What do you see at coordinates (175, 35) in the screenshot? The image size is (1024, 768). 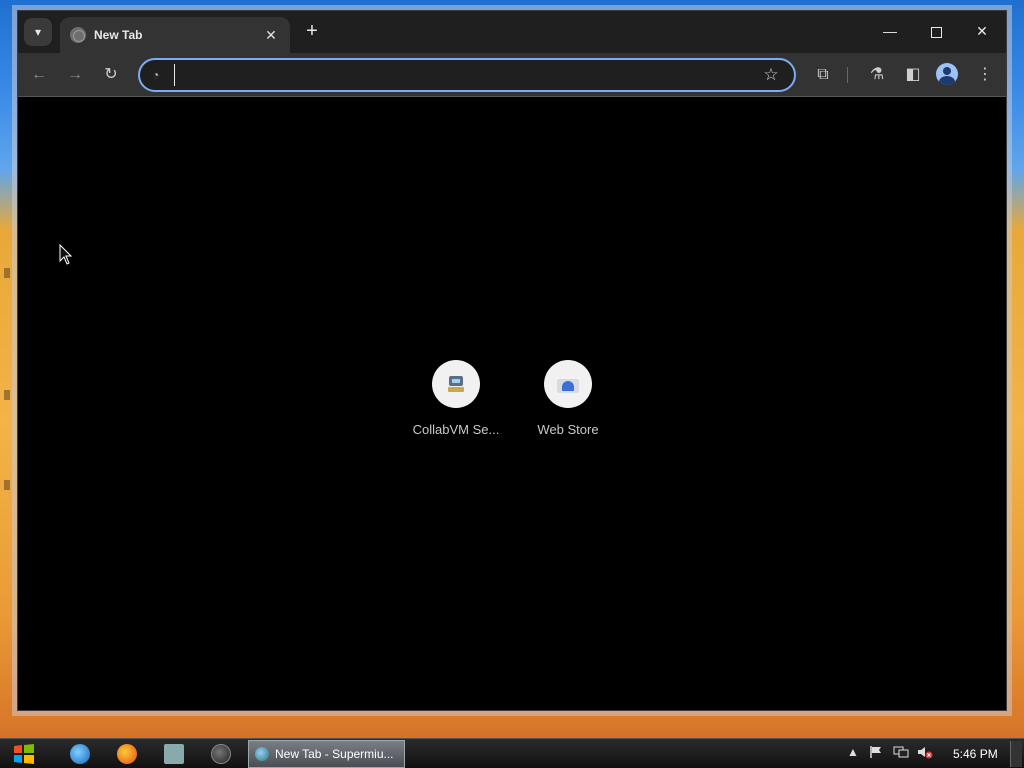 I see `tab-new-tab: New Tab ✕` at bounding box center [175, 35].